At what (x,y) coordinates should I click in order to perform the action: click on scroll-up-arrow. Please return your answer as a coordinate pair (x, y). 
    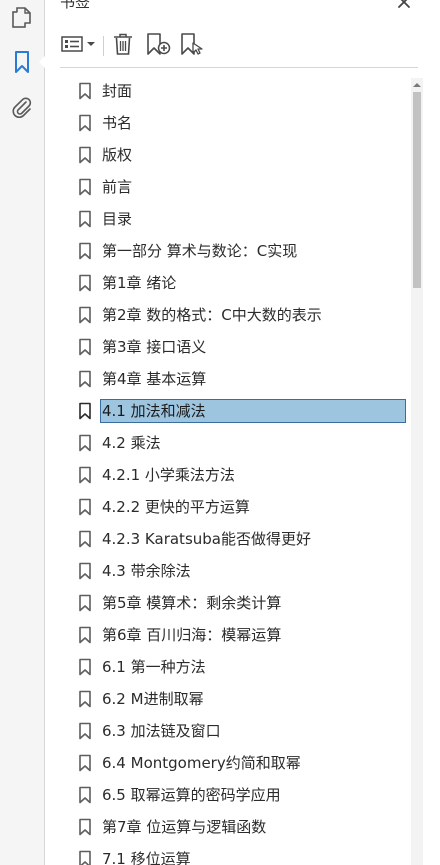
    Looking at the image, I should click on (417, 85).